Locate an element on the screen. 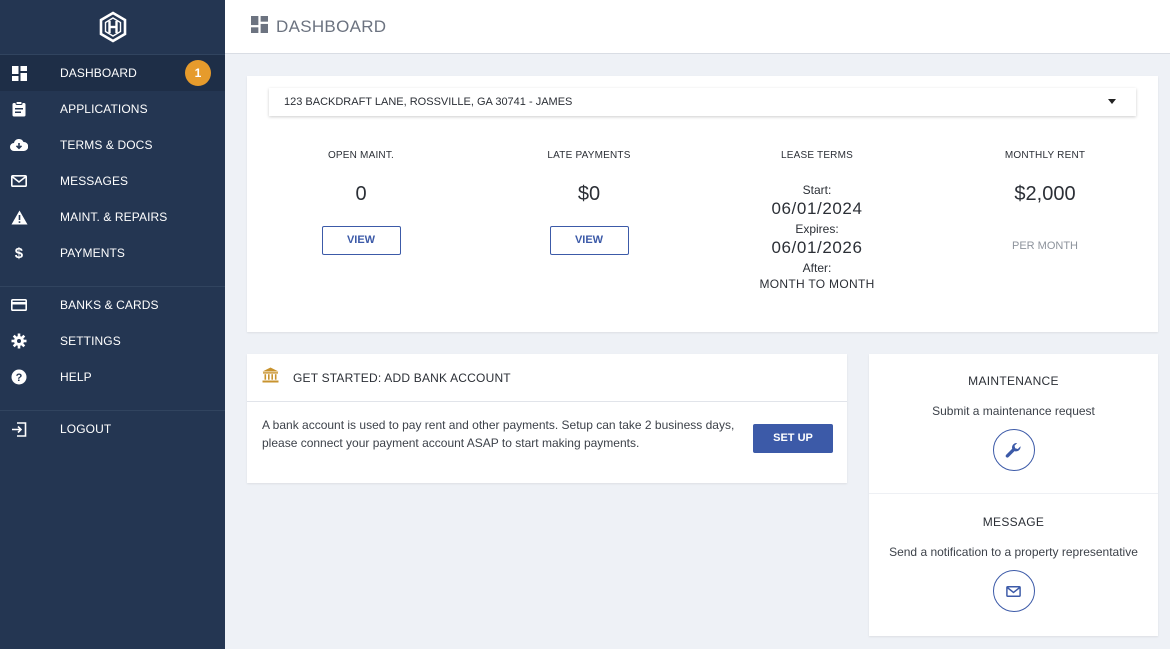 The height and width of the screenshot is (649, 1170). sidebar-item-label: APPLICATIONS is located at coordinates (104, 109).